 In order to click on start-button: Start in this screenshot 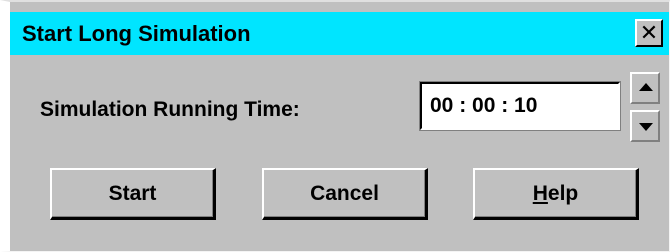, I will do `click(133, 194)`.